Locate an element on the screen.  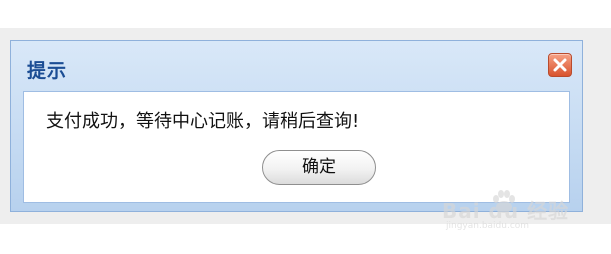
dialog-title: 提示 is located at coordinates (47, 71).